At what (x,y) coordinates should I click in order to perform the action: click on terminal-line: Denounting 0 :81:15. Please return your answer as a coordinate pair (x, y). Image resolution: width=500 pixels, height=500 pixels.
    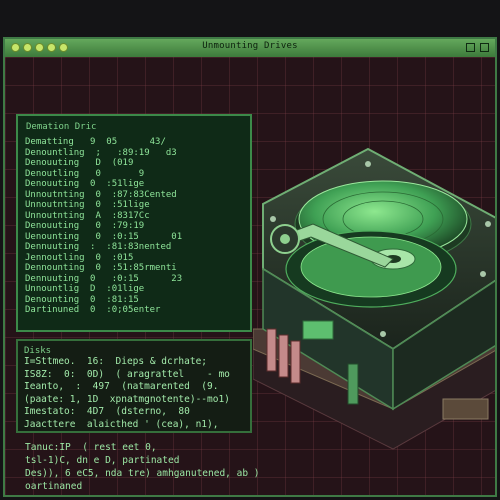
    Looking at the image, I should click on (82, 299).